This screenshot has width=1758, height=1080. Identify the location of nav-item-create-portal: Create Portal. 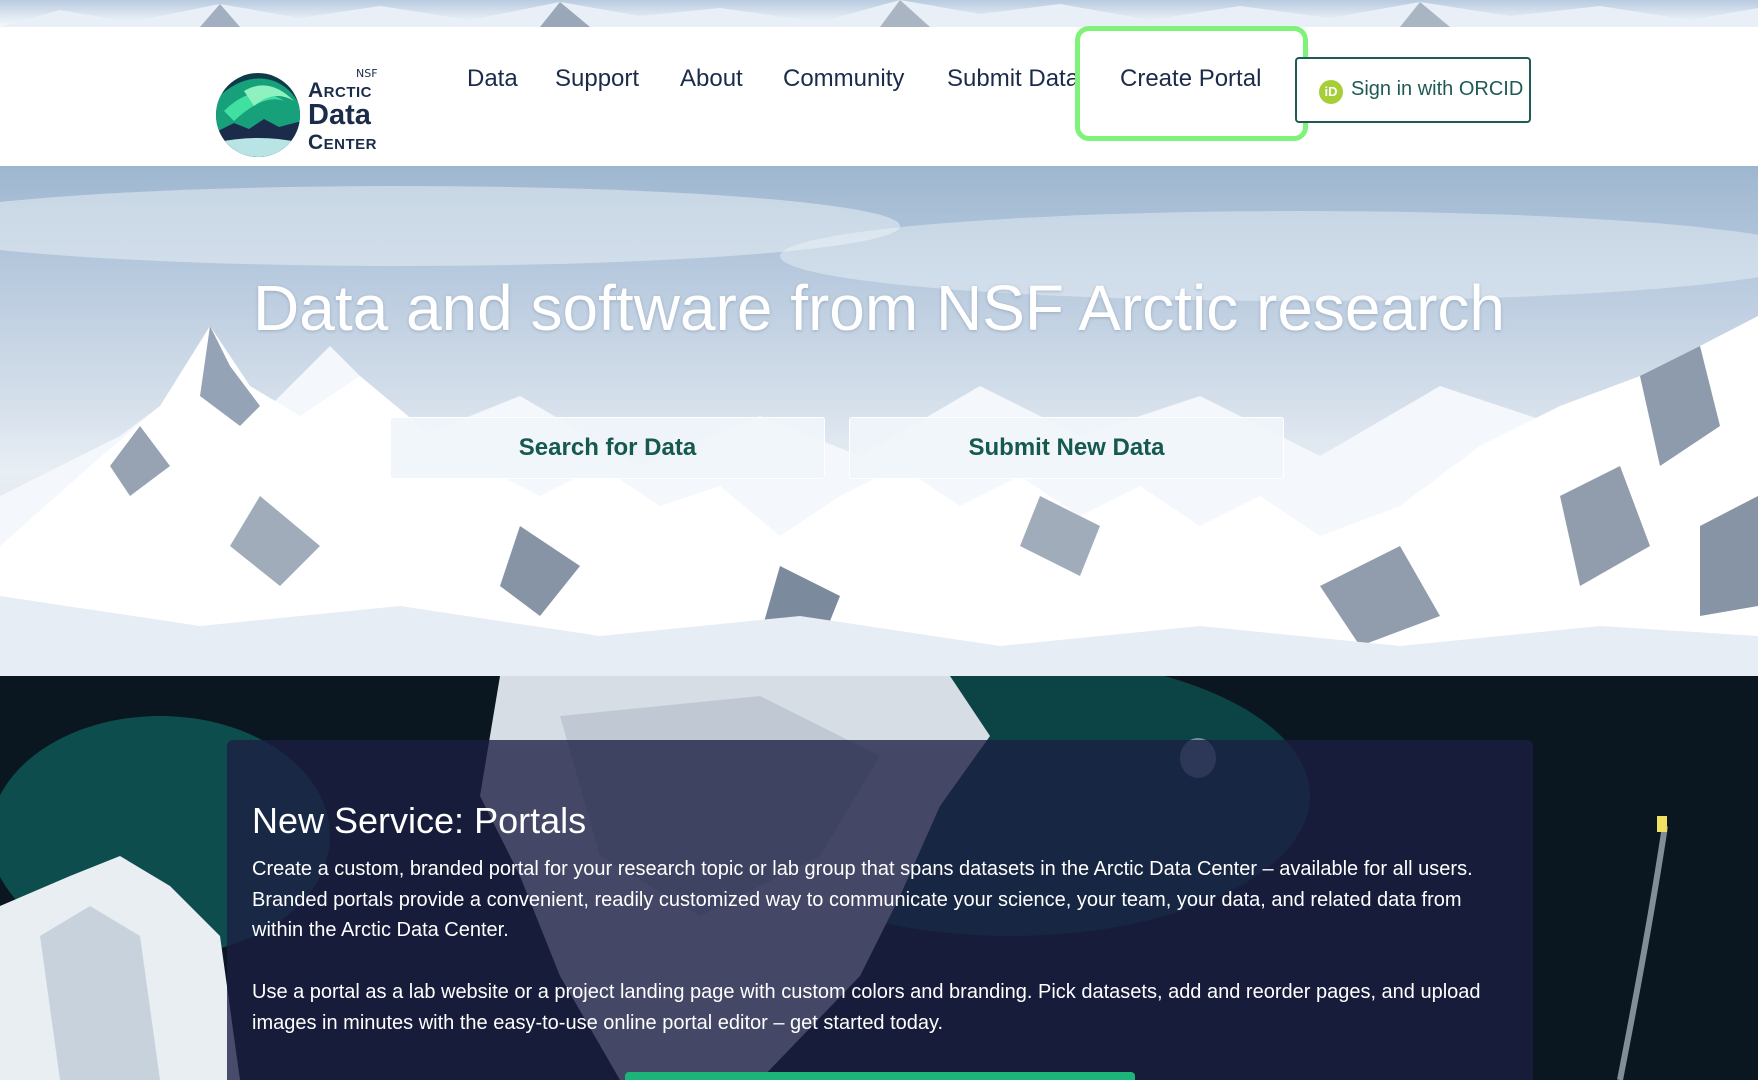
(1190, 79).